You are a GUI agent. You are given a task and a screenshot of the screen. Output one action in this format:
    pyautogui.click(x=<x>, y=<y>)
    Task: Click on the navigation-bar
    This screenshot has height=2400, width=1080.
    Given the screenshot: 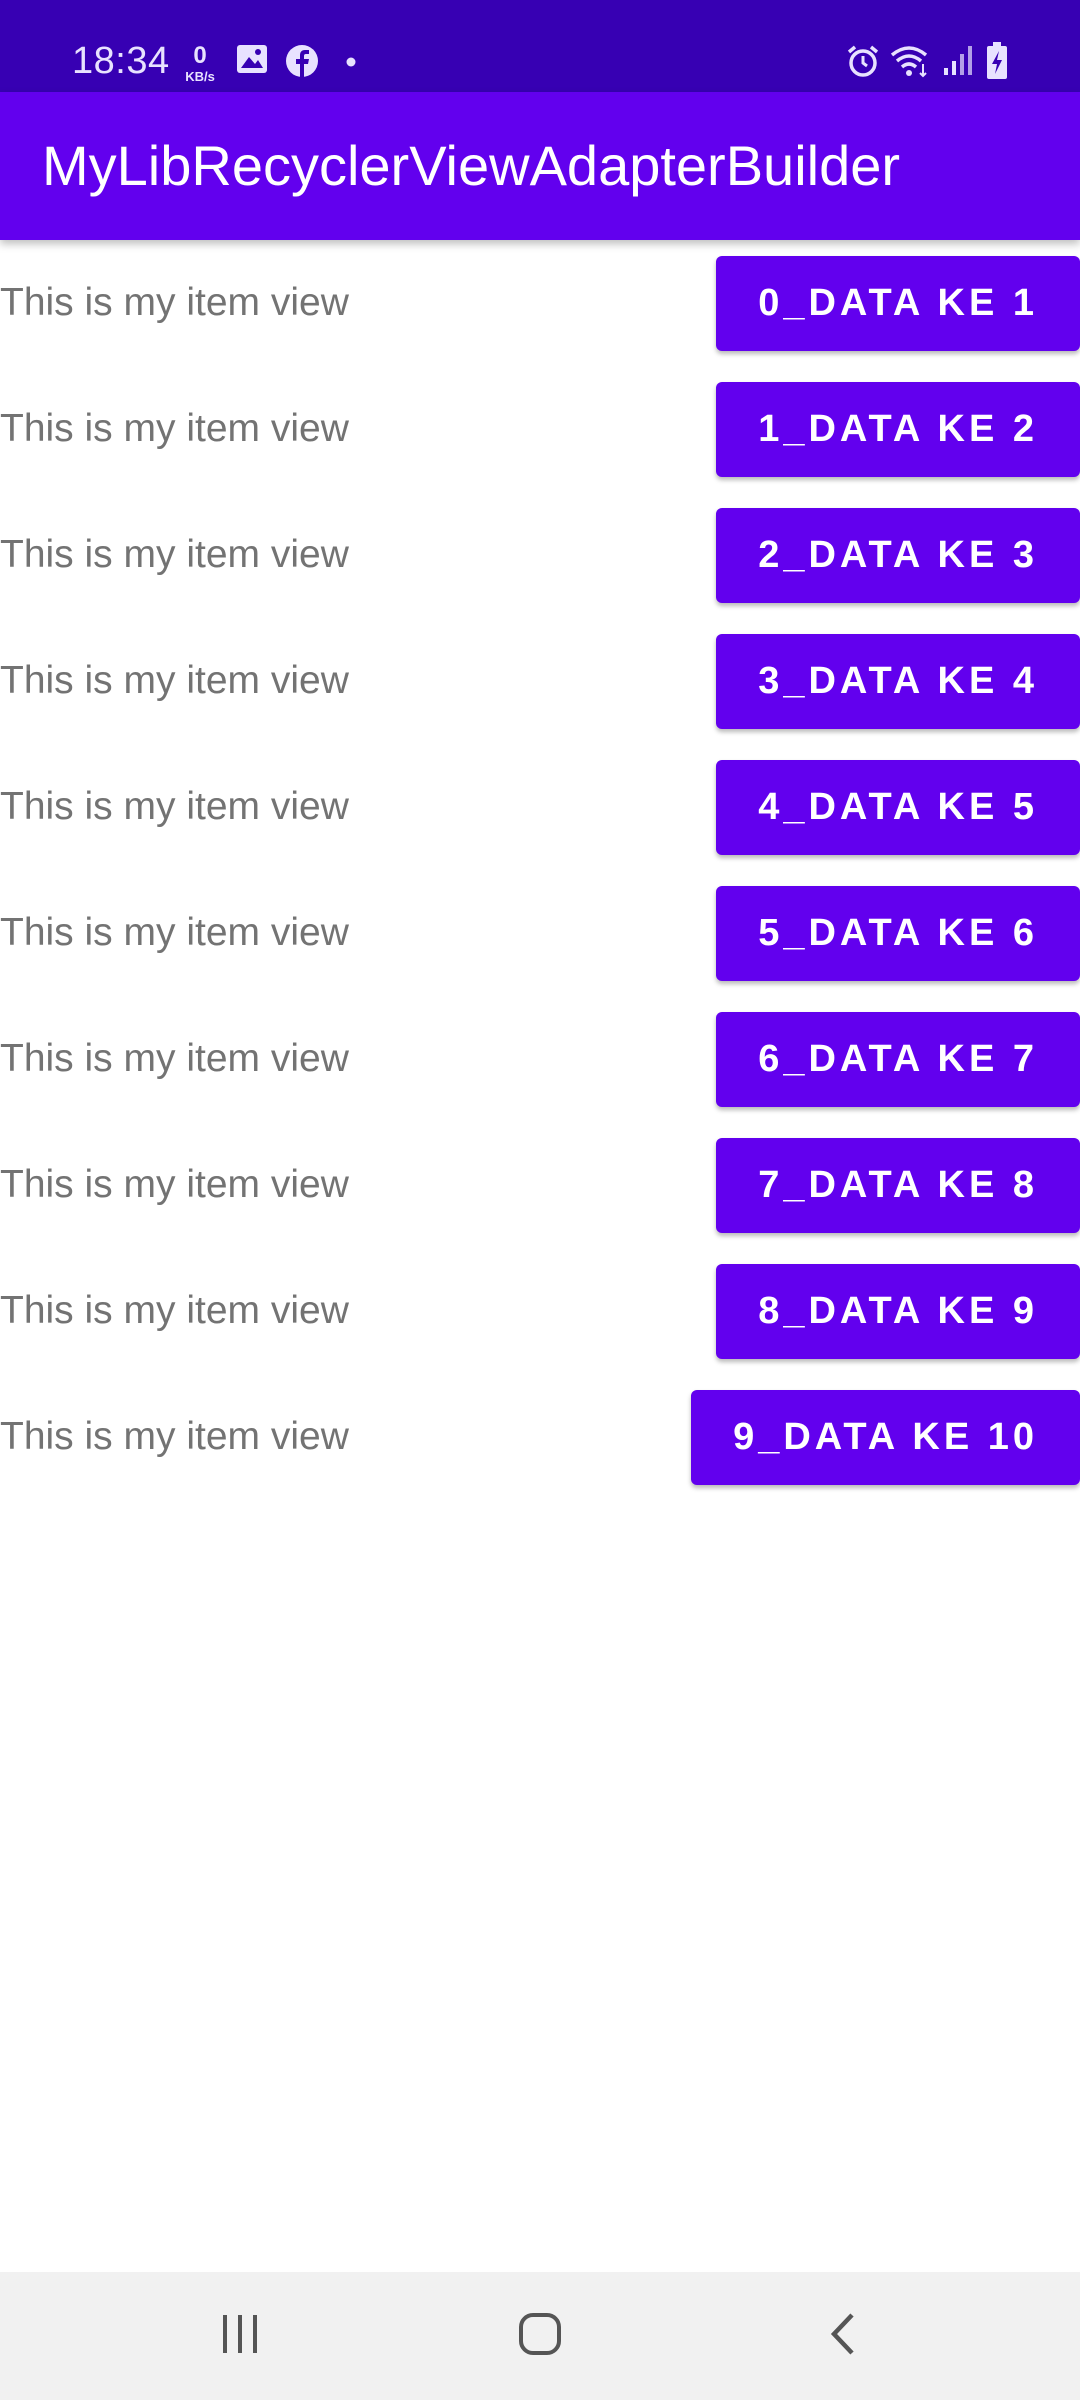 What is the action you would take?
    pyautogui.click(x=540, y=2336)
    